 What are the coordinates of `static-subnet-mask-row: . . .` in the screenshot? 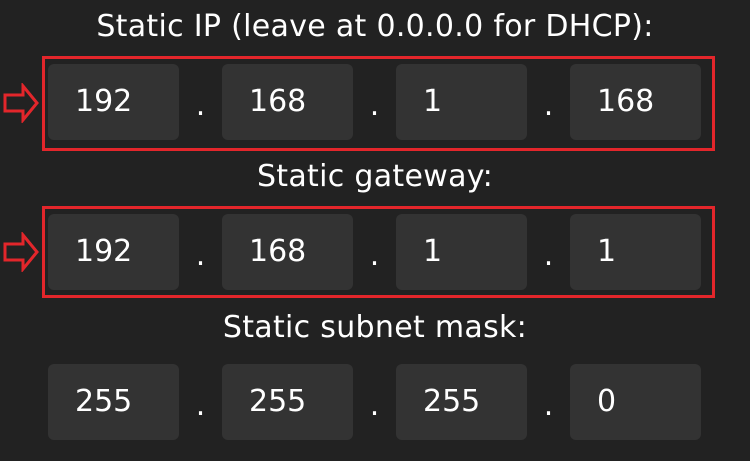 It's located at (378, 402).